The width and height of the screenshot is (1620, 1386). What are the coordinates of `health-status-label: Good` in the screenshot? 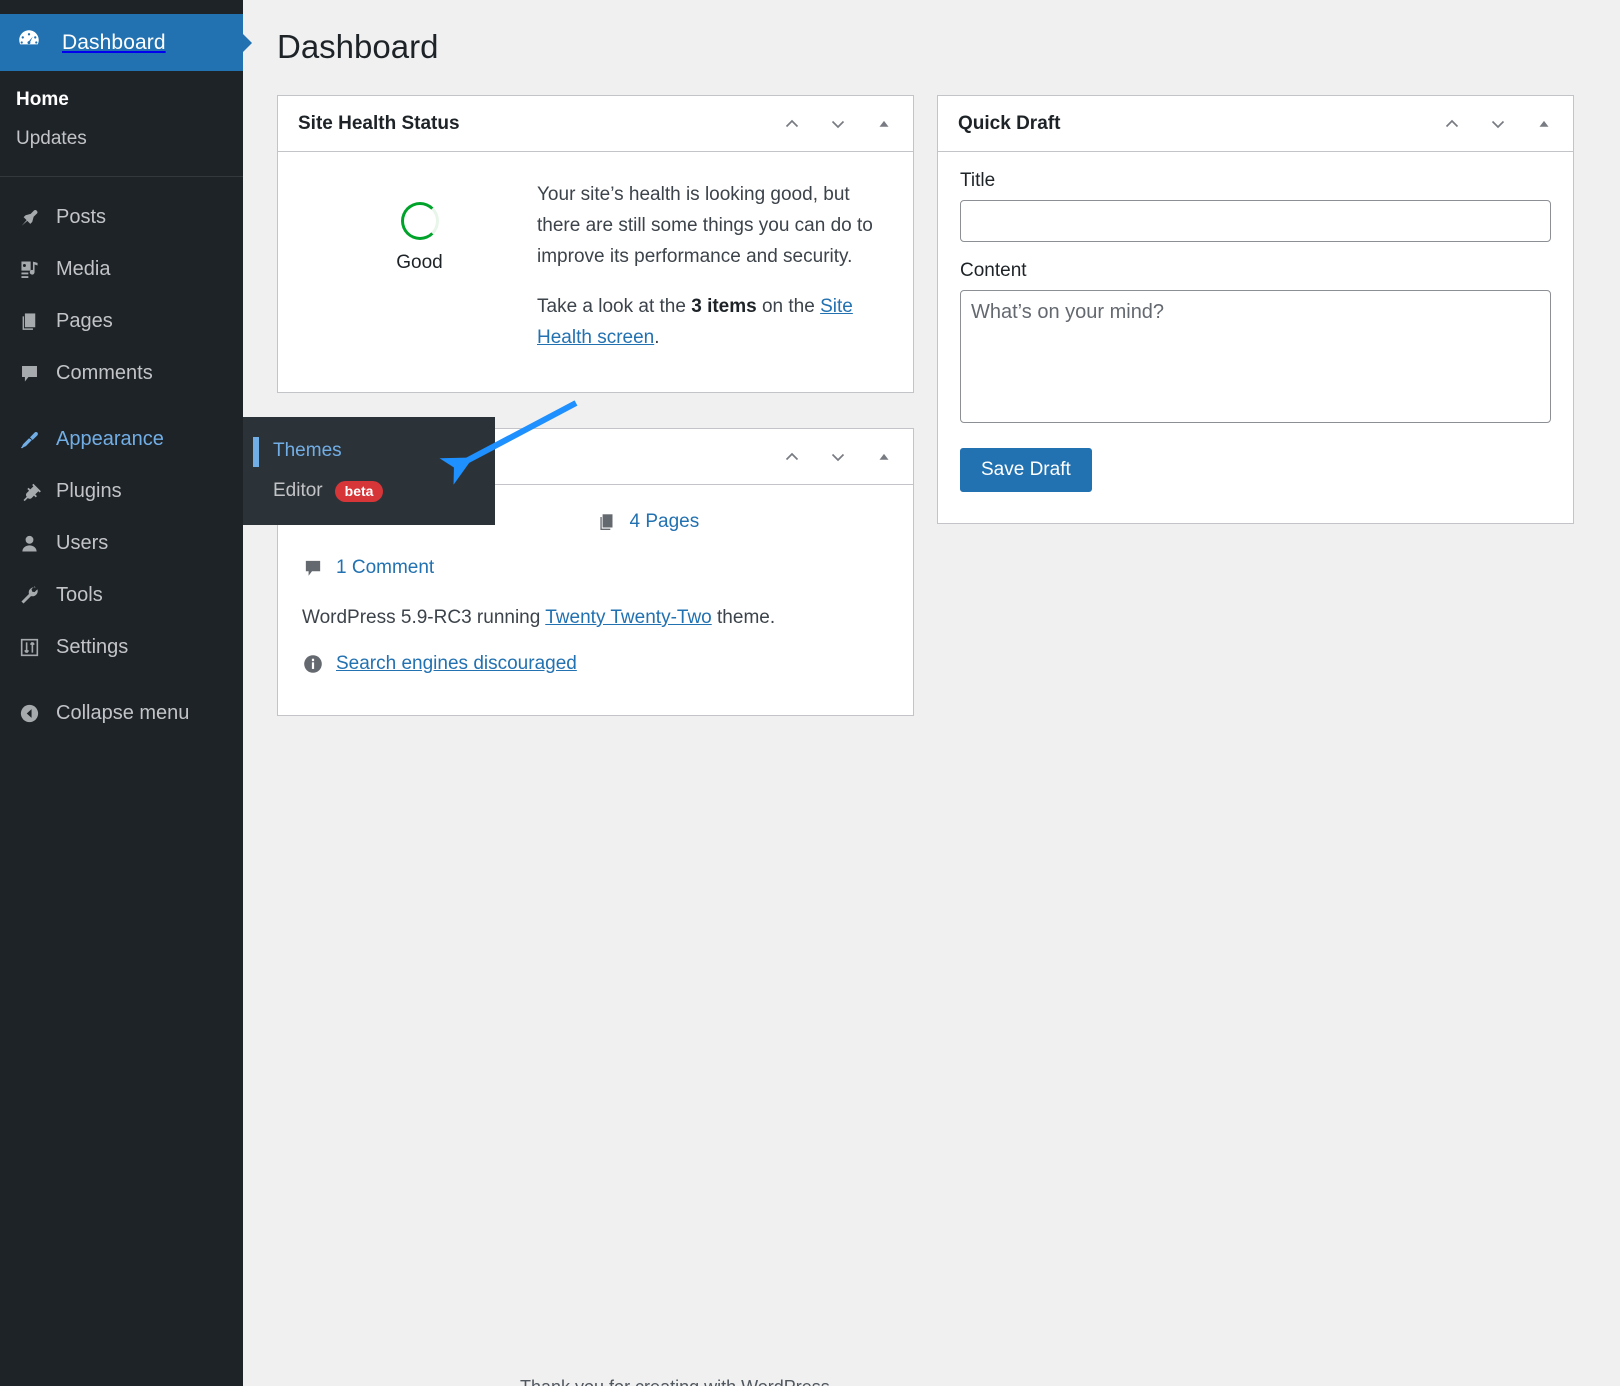 It's located at (419, 262).